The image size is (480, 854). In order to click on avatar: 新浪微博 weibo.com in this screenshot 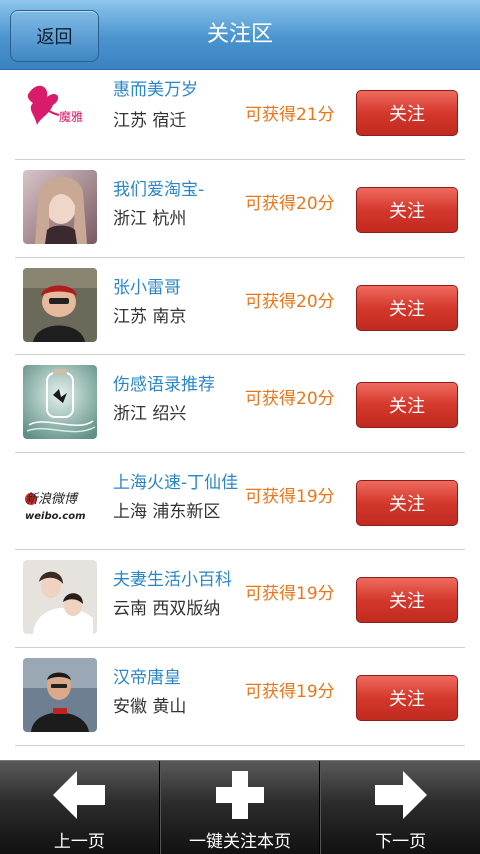, I will do `click(60, 499)`.